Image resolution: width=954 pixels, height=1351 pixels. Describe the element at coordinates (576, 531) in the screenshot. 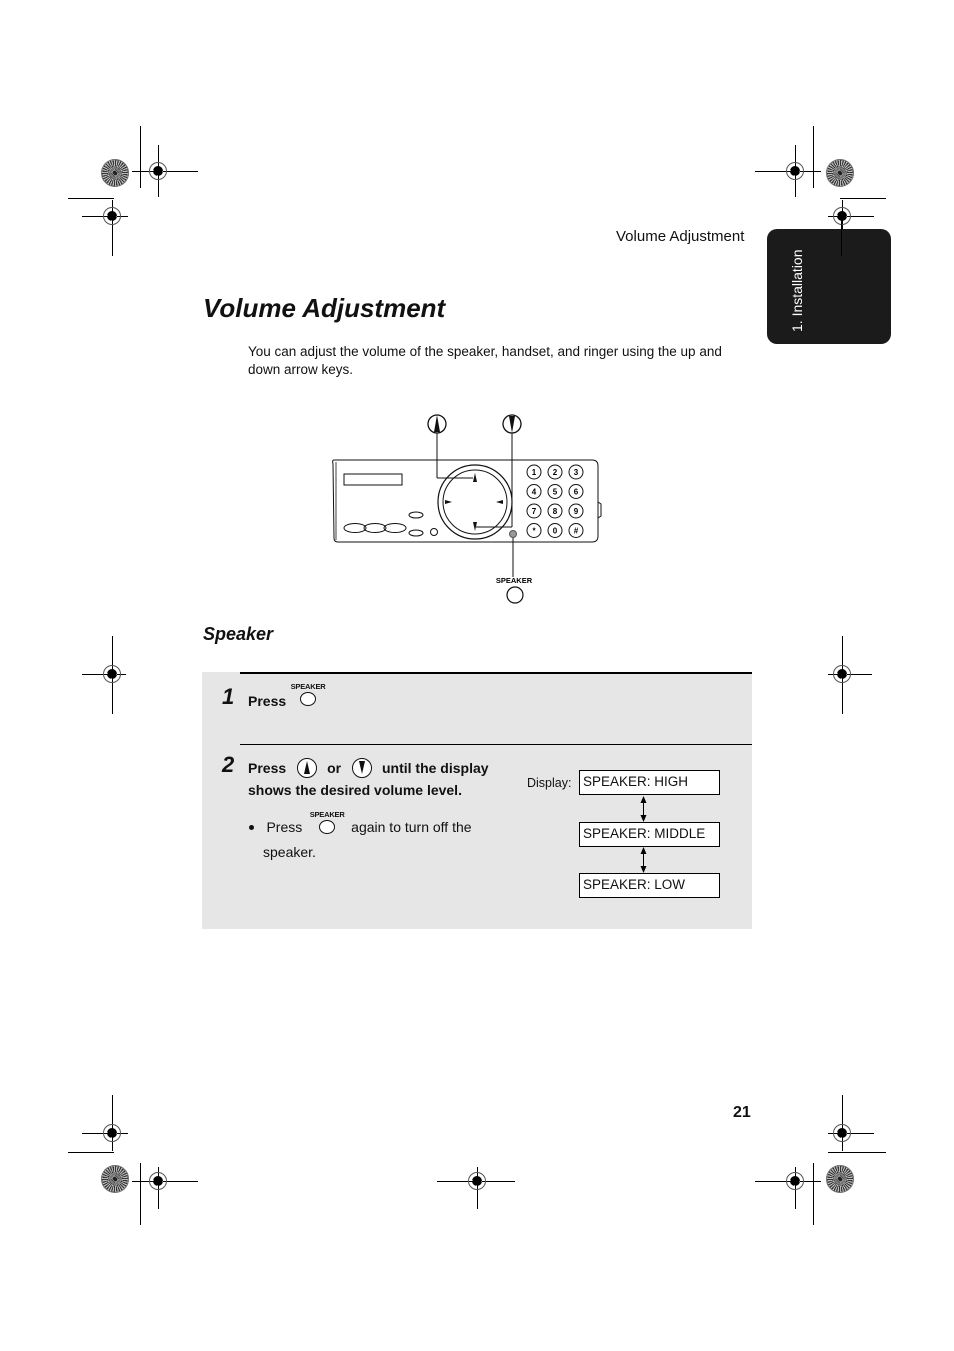

I see `keypad-key-label: #` at that location.